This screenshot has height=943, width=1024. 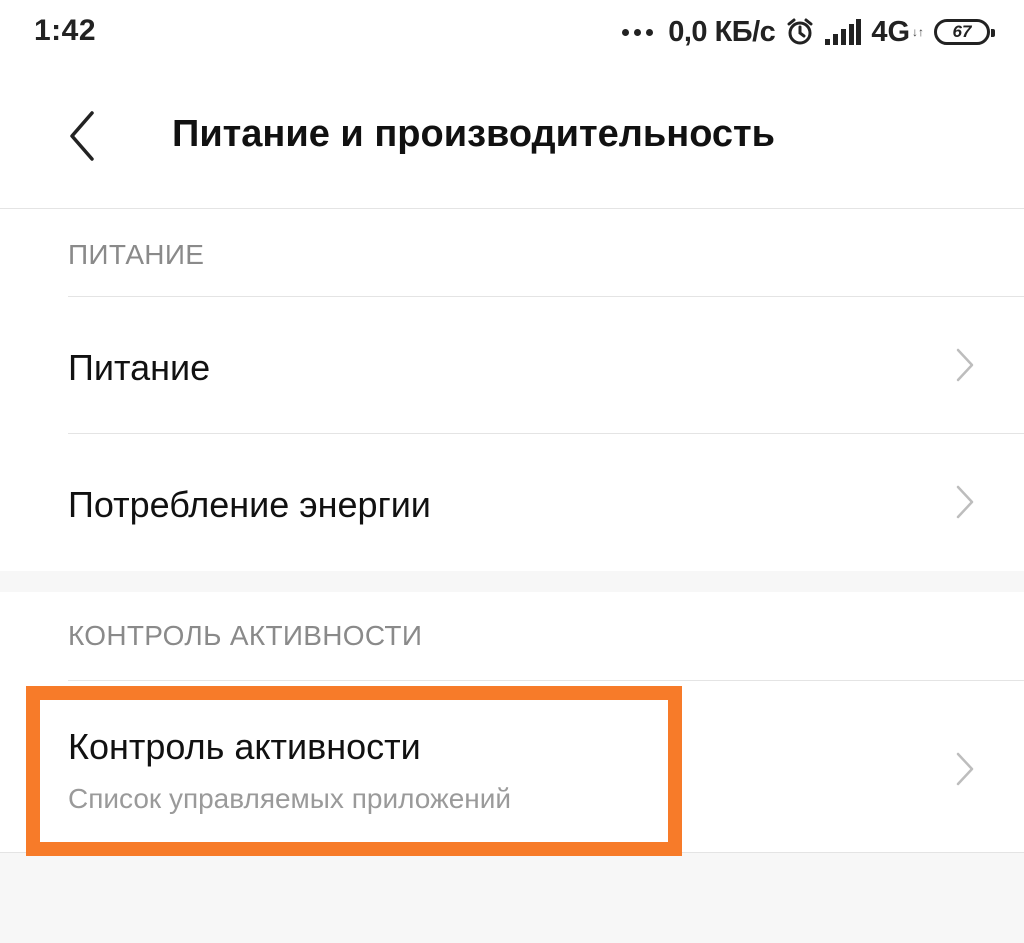 I want to click on page-title: Питание и производительность, so click(x=474, y=134).